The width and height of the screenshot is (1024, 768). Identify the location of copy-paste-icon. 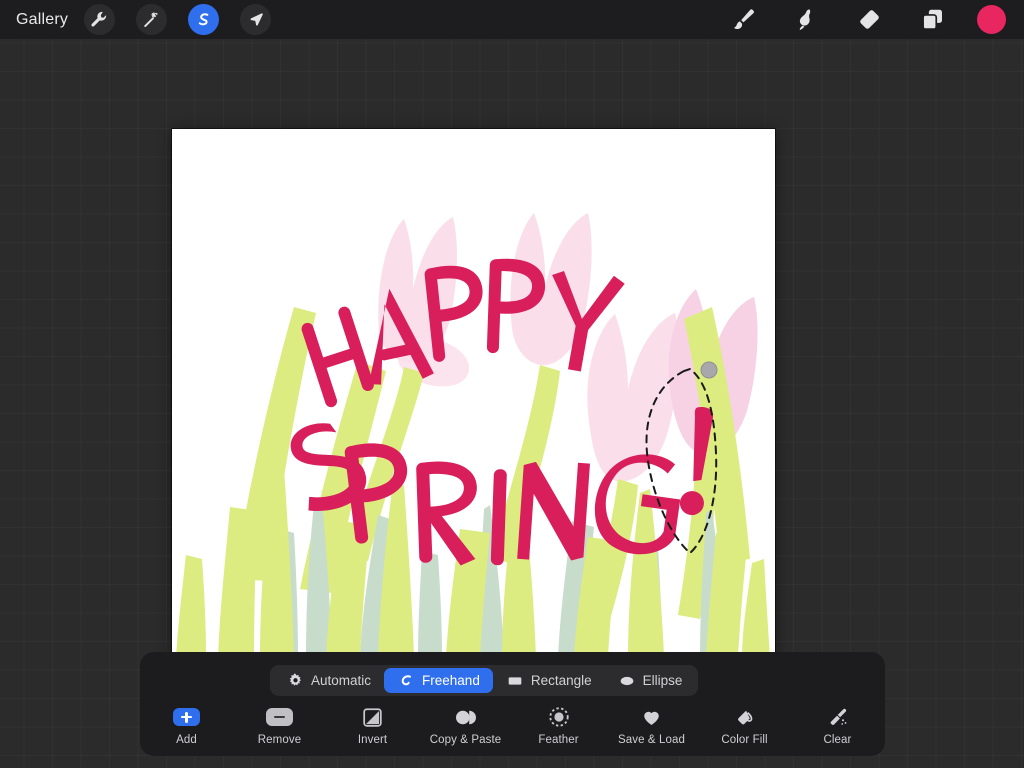
(466, 717).